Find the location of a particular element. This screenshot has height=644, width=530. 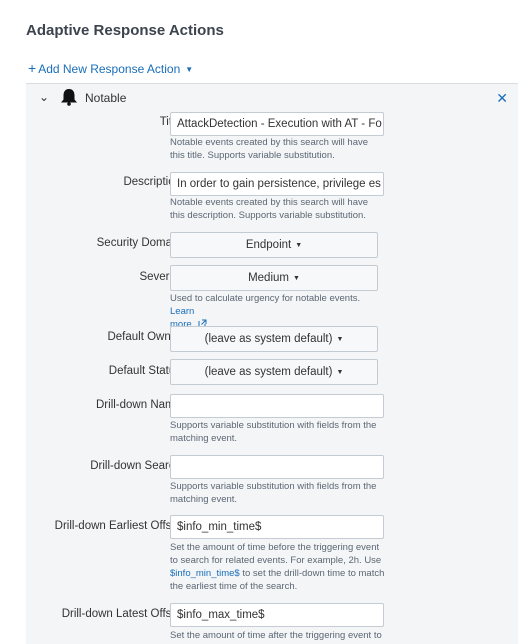

severity-select: Medium ▼ is located at coordinates (274, 278).